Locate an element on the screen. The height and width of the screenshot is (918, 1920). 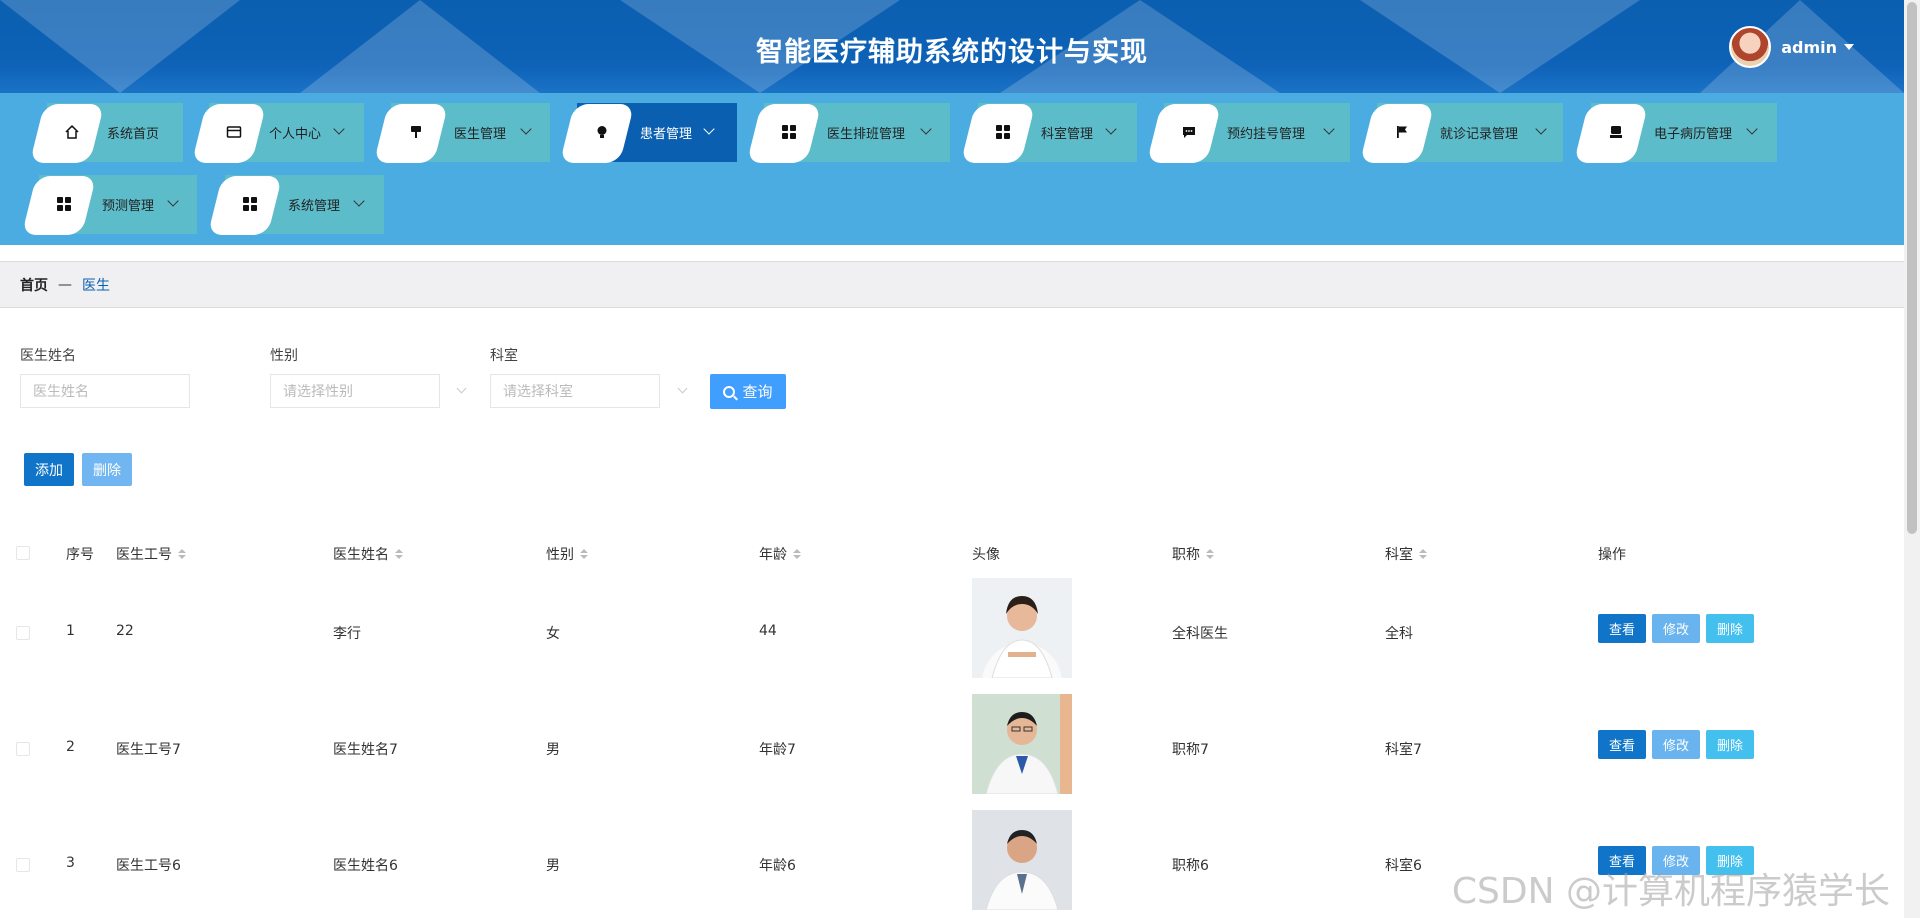
row-doctor-id: 医生工号7 is located at coordinates (148, 750).